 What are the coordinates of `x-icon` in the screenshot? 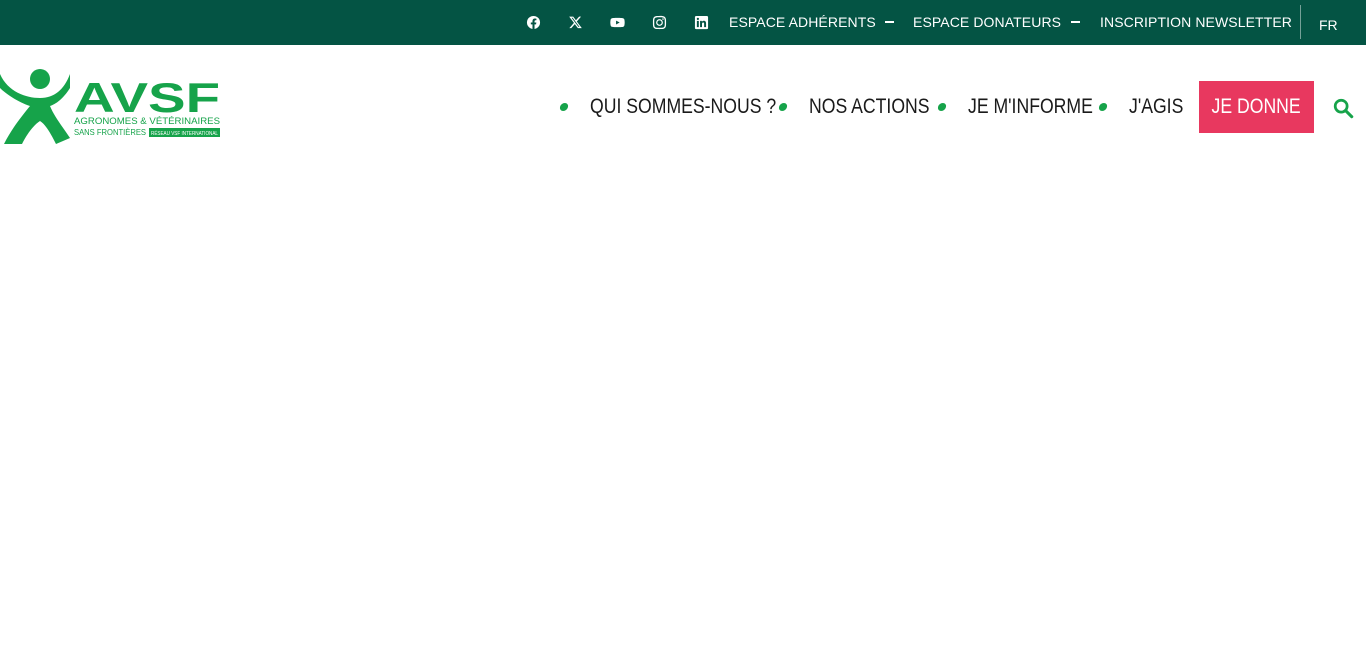 It's located at (575, 22).